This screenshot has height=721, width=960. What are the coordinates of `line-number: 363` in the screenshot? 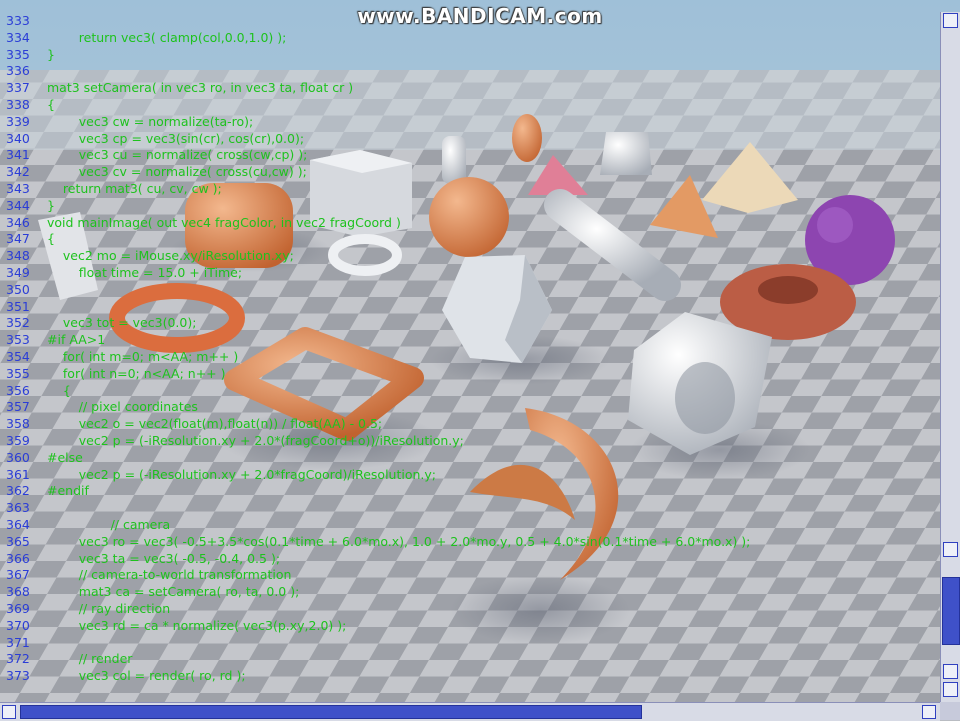 It's located at (18, 508).